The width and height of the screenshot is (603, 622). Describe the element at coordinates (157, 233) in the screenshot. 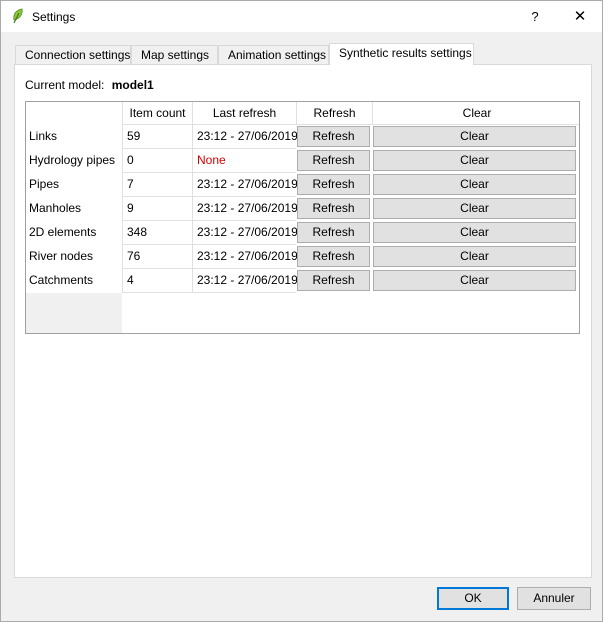

I see `item-count-cell: 348` at that location.